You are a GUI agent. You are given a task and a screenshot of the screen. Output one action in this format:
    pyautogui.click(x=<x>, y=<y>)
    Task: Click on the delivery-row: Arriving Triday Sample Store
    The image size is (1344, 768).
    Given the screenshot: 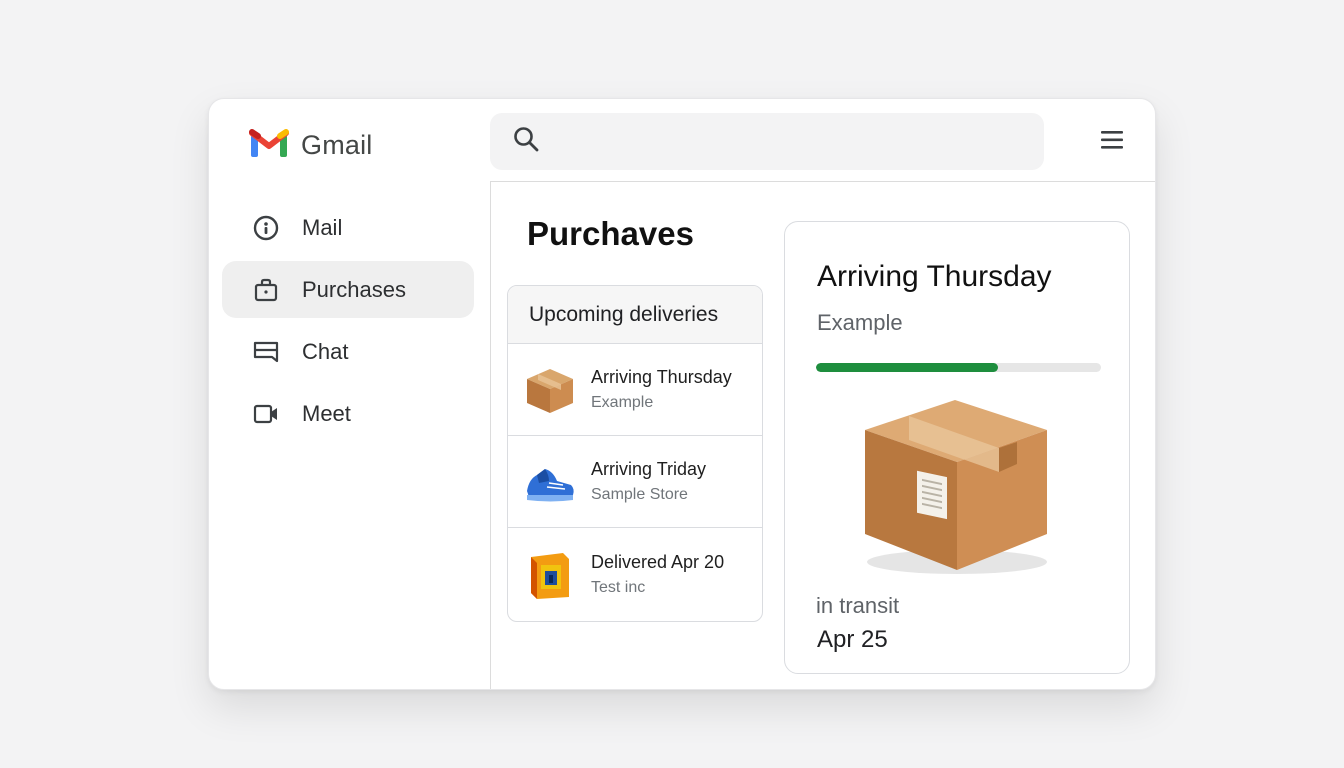 What is the action you would take?
    pyautogui.click(x=635, y=482)
    